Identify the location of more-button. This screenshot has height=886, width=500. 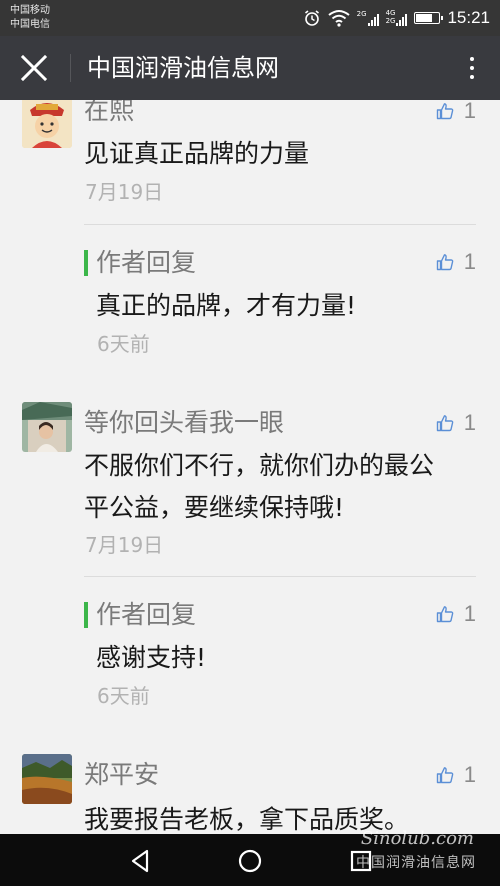
(472, 68).